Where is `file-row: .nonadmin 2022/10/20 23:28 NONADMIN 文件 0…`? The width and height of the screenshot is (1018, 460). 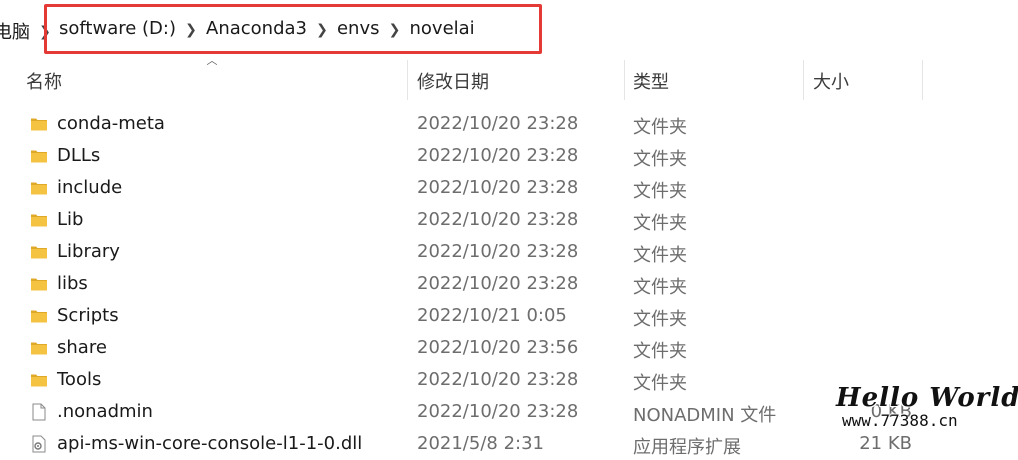 file-row: .nonadmin 2022/10/20 23:28 NONADMIN 文件 0… is located at coordinates (509, 412).